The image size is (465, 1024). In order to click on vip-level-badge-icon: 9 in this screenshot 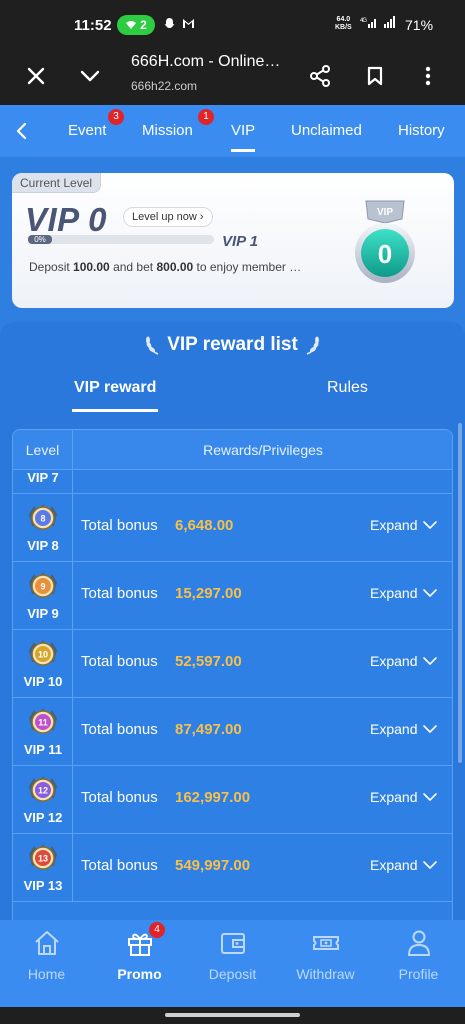, I will do `click(43, 585)`.